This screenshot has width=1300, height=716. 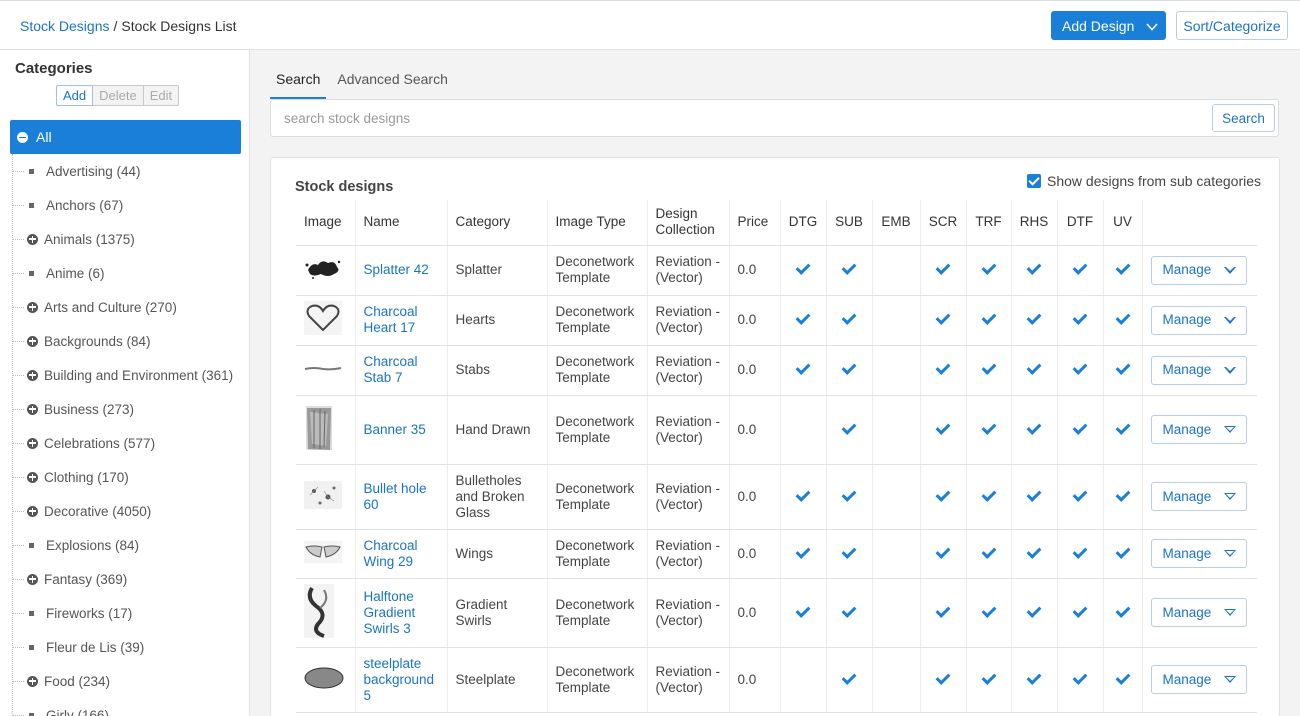 I want to click on category-item: Clothing (170), so click(x=122, y=477).